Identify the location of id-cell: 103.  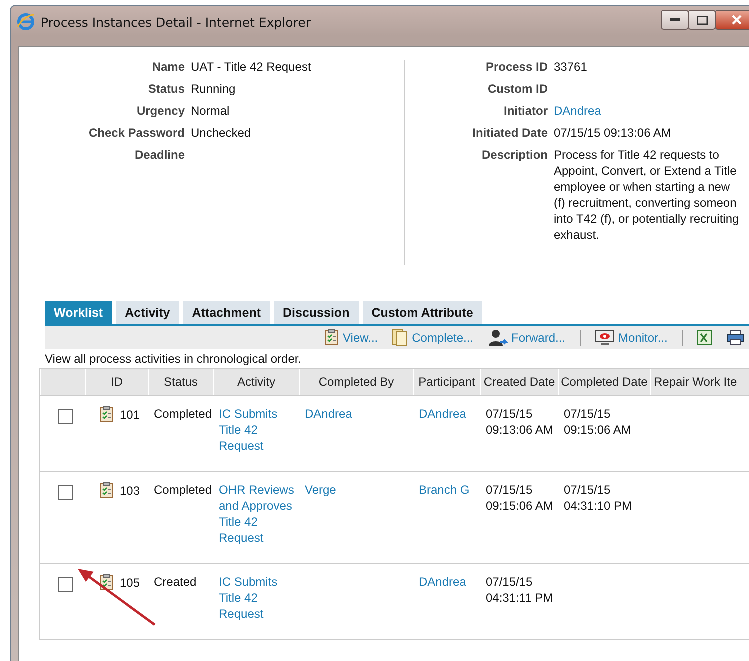
(130, 490).